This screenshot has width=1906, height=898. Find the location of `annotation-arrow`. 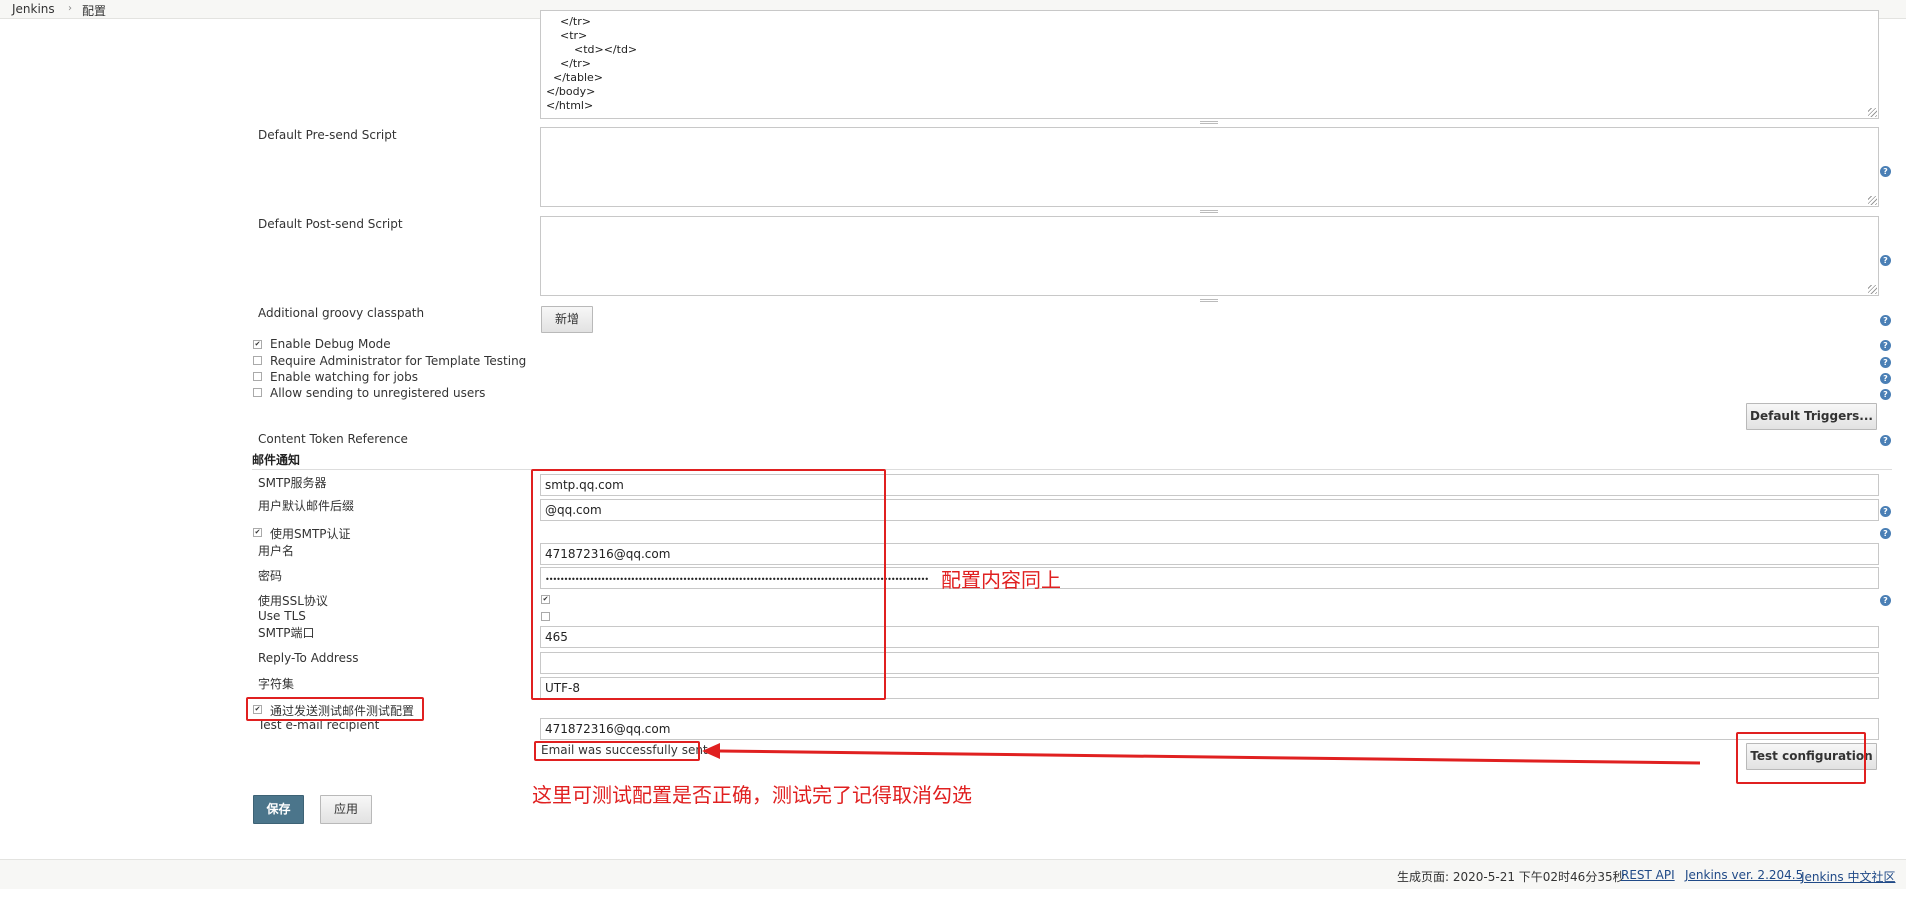

annotation-arrow is located at coordinates (1201, 754).